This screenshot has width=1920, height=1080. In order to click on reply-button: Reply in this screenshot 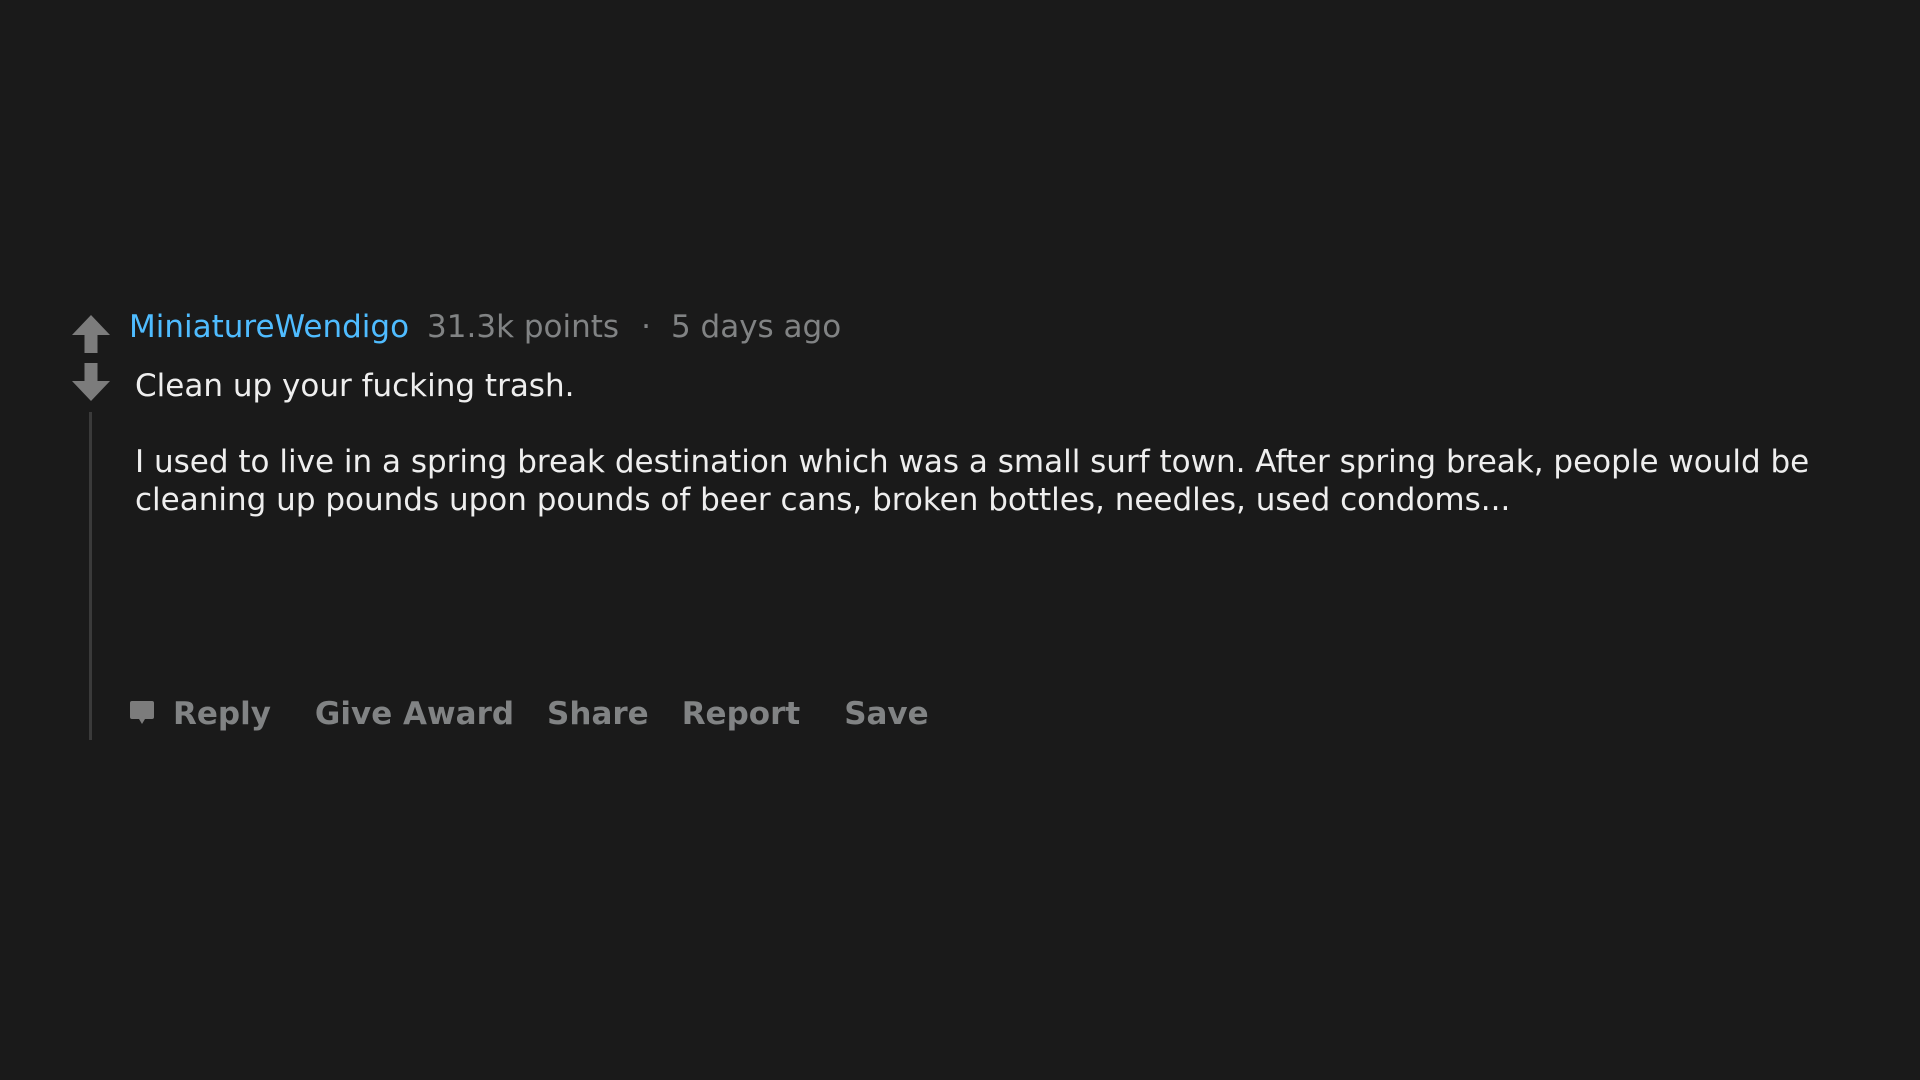, I will do `click(200, 714)`.